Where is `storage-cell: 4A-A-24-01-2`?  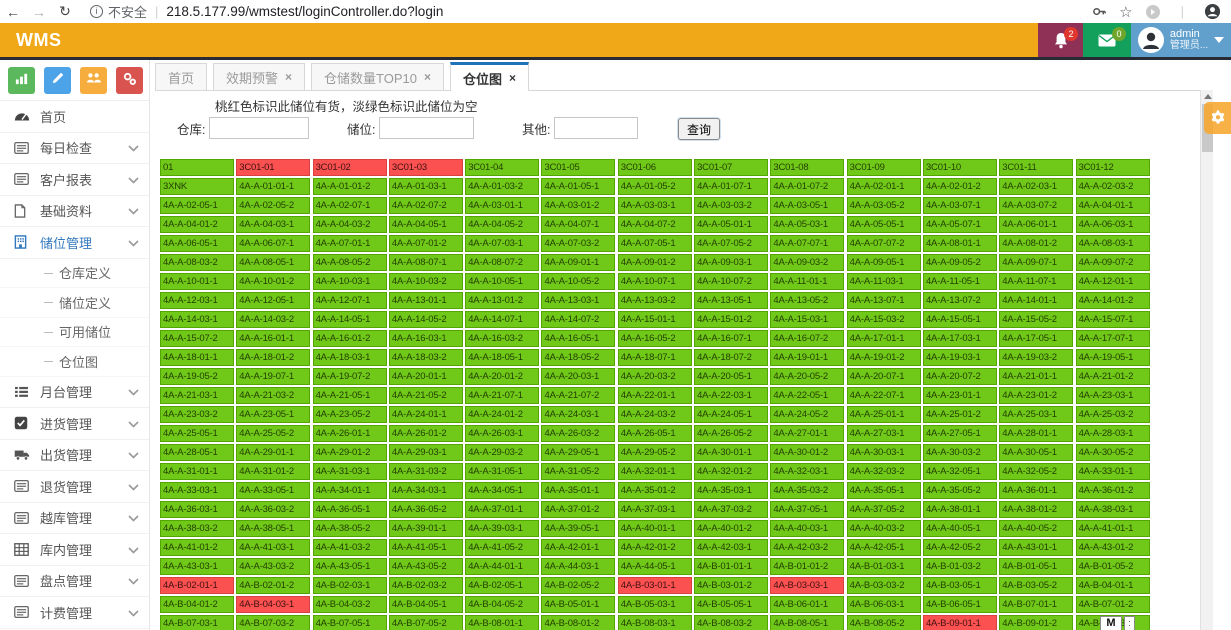
storage-cell: 4A-A-24-01-2 is located at coordinates (502, 414).